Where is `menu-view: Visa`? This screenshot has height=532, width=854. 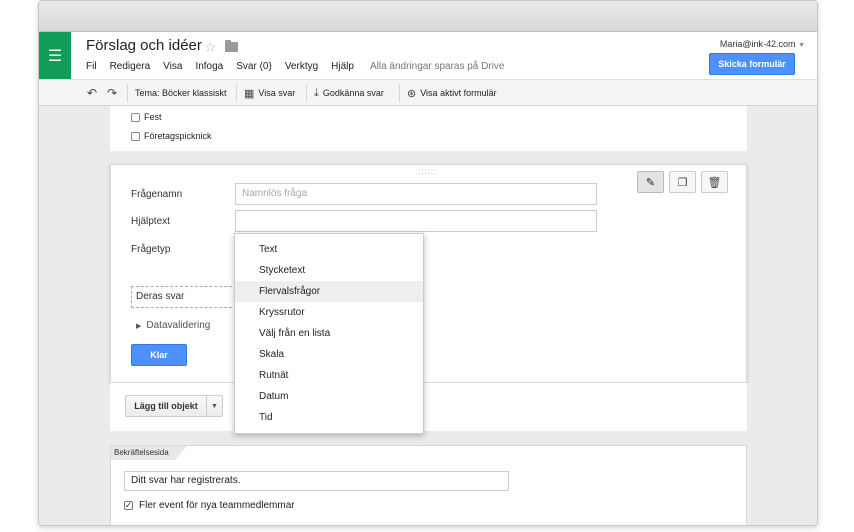 menu-view: Visa is located at coordinates (172, 66).